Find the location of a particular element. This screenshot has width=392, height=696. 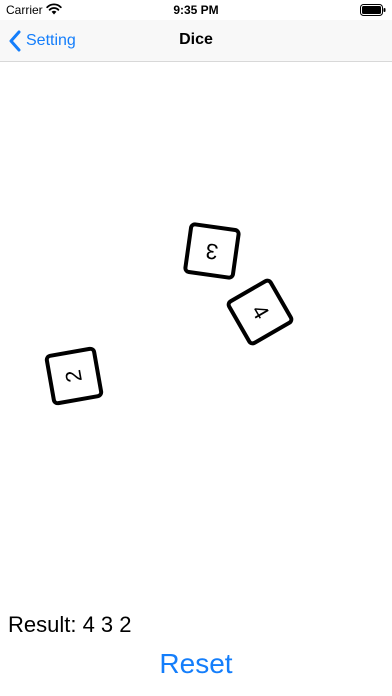

status-bar: Carrier 9:35 PM is located at coordinates (196, 10).